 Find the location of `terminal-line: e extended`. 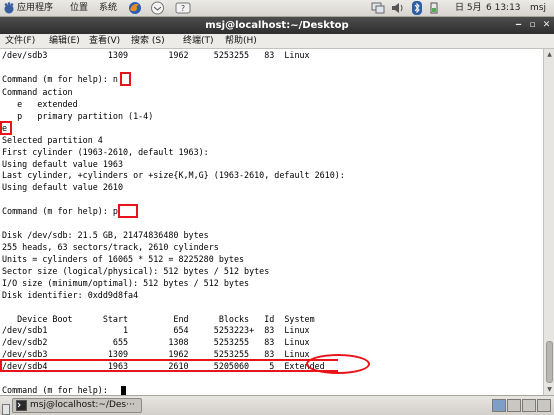

terminal-line: e extended is located at coordinates (40, 104).